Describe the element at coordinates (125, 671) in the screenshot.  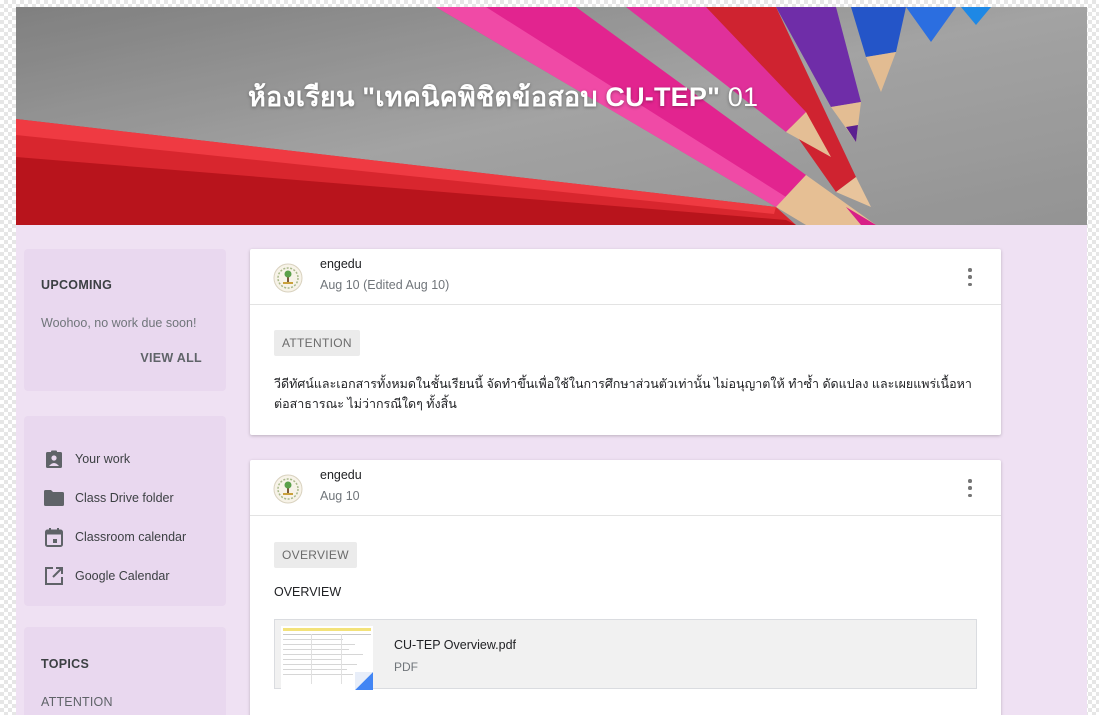
I see `topics-card: TOPICS ATTENTION` at that location.